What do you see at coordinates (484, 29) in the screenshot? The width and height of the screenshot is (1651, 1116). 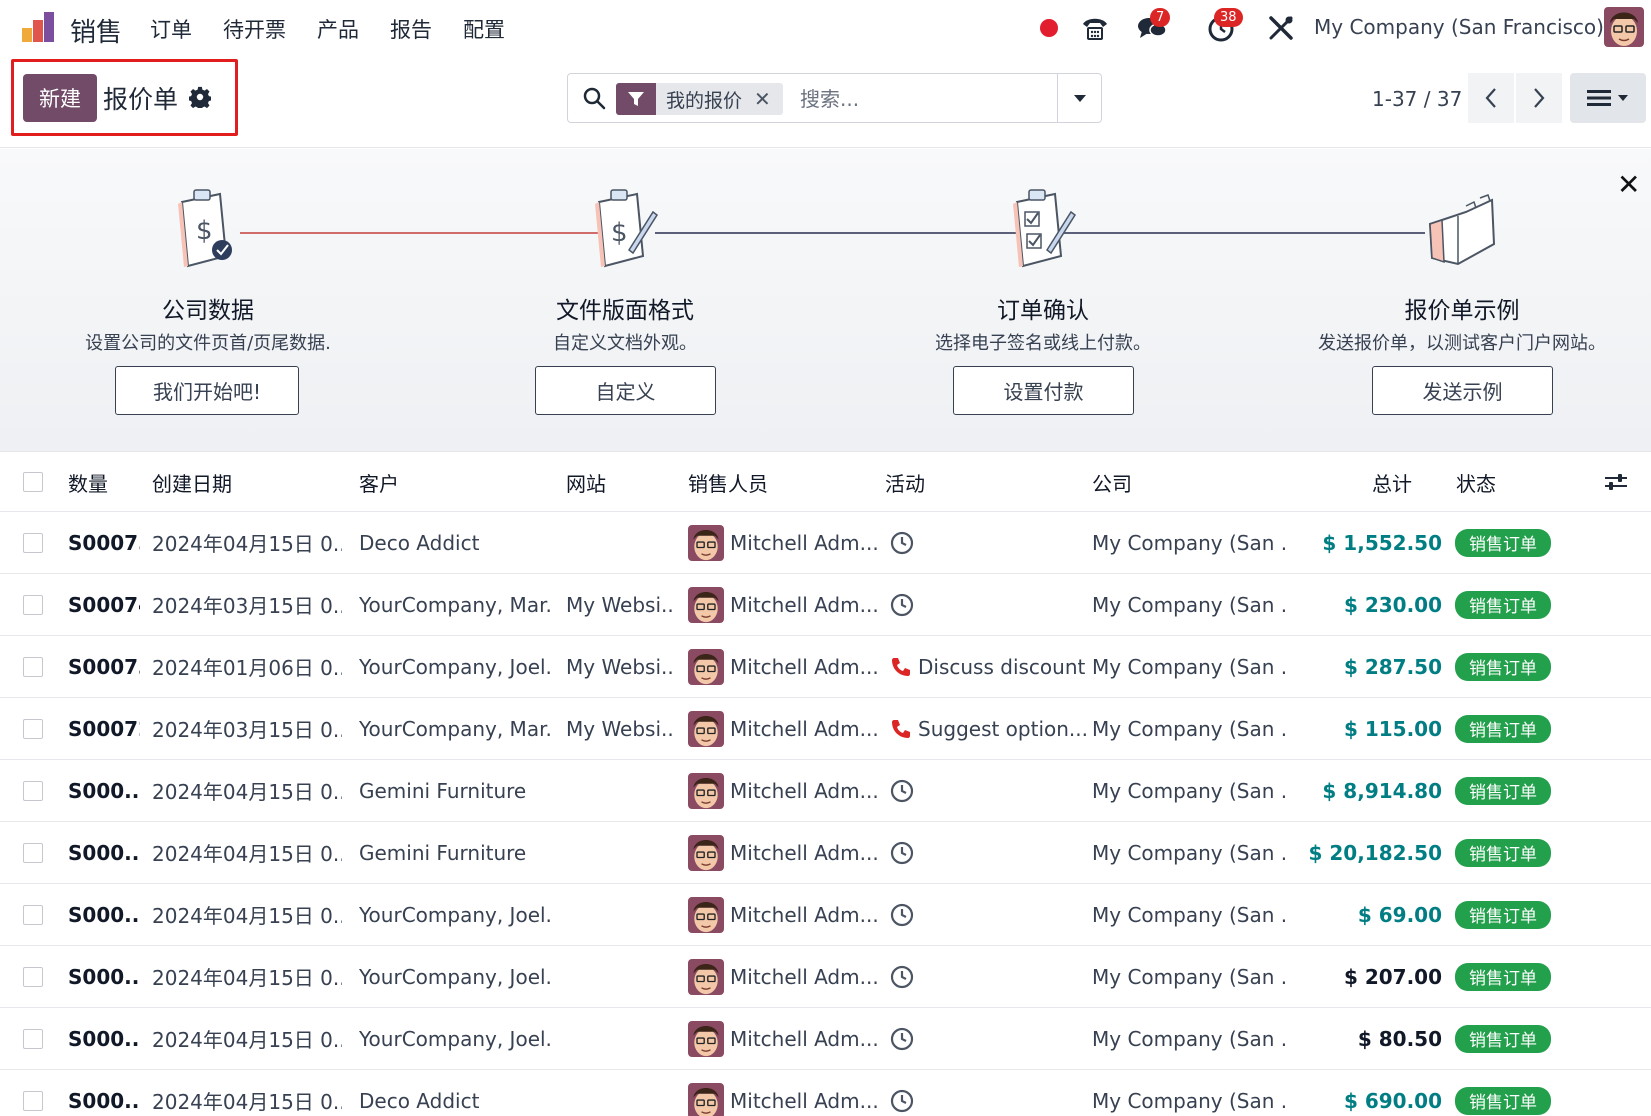 I see `menu-configuration: 配置` at bounding box center [484, 29].